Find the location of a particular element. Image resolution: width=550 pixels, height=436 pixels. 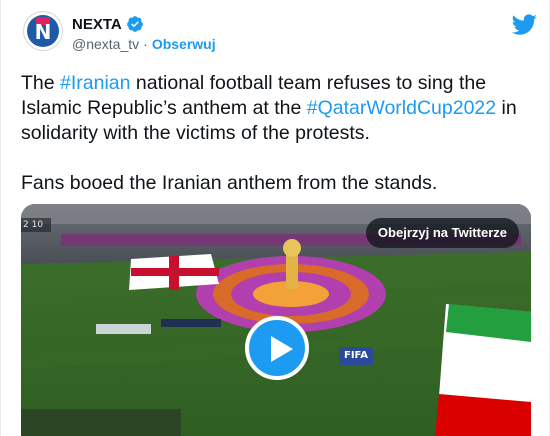

name-row: NEXTA is located at coordinates (108, 24).